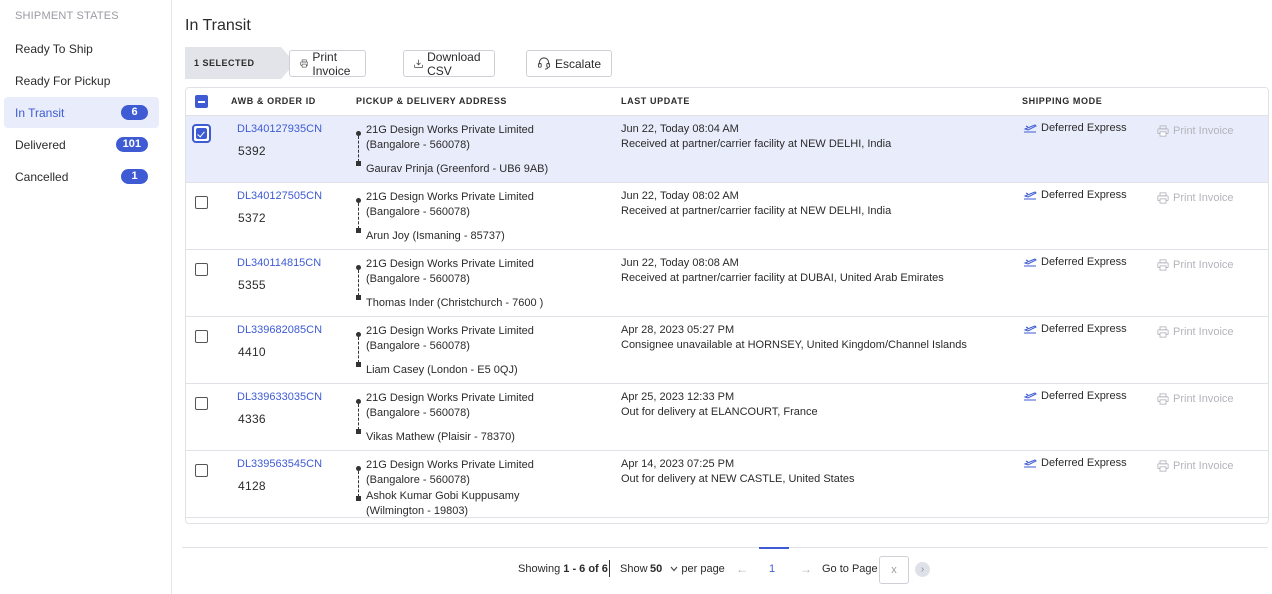  I want to click on prev-page-icon: ←, so click(742, 569).